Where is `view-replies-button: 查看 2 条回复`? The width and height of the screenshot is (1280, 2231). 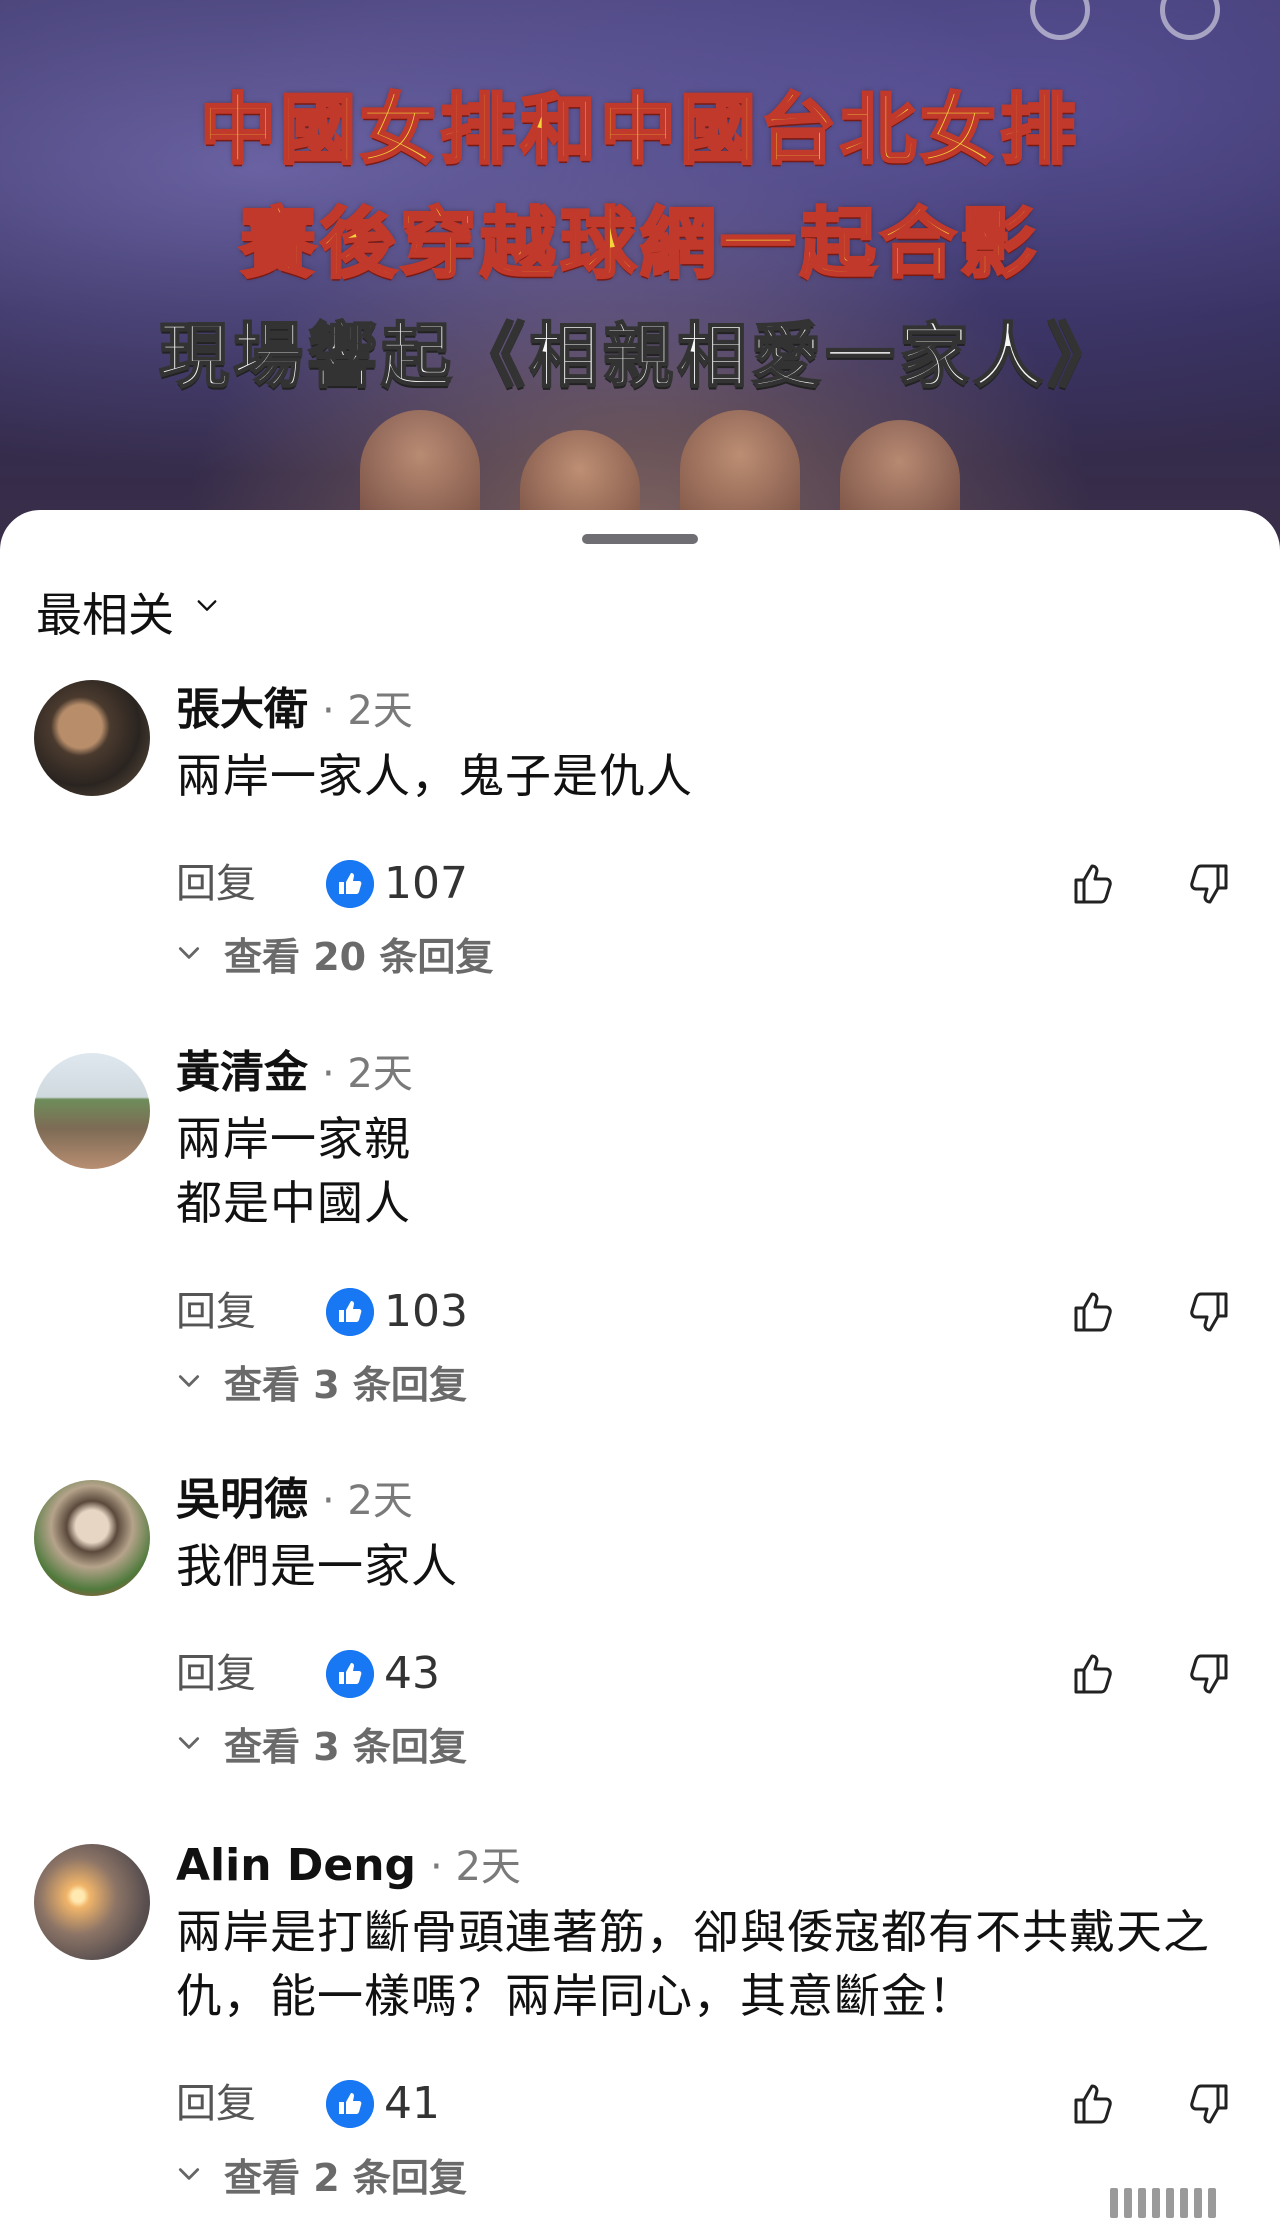
view-replies-button: 查看 2 条回复 is located at coordinates (321, 2174).